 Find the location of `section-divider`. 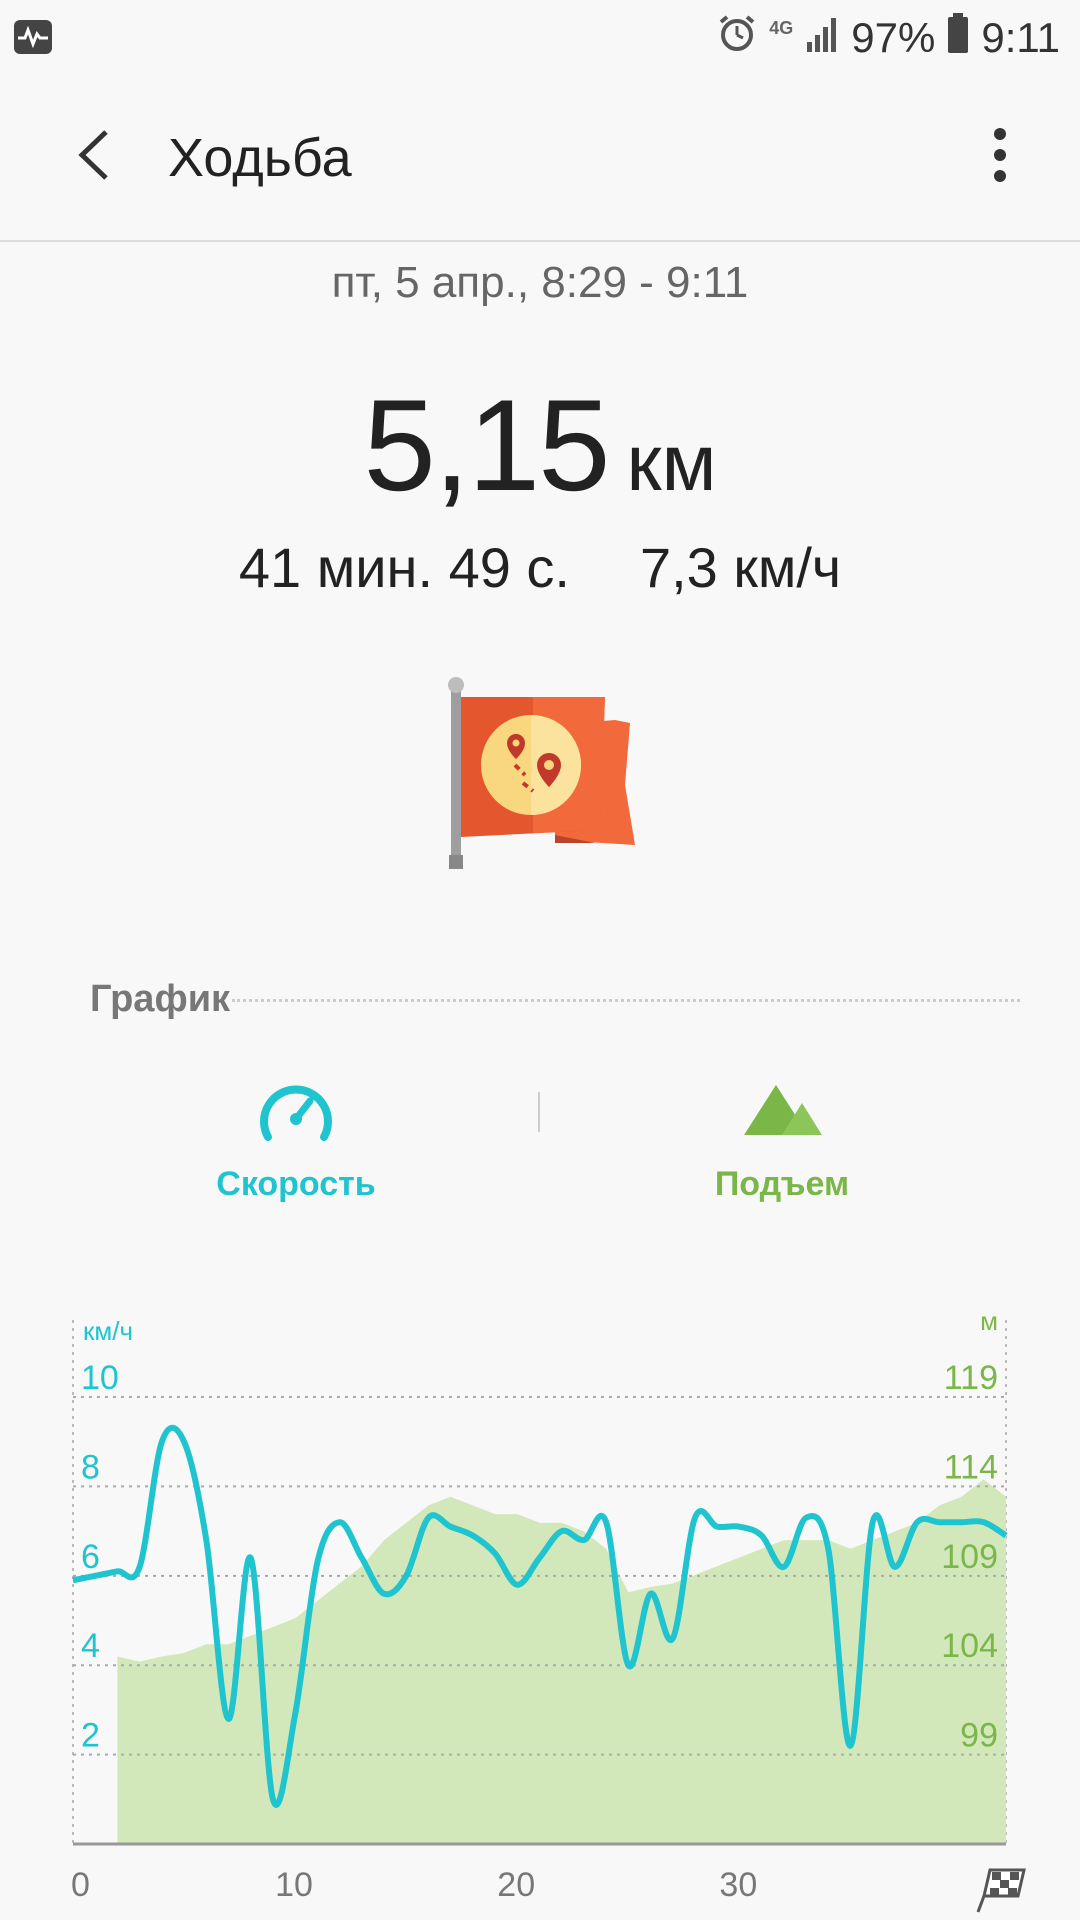

section-divider is located at coordinates (626, 1000).